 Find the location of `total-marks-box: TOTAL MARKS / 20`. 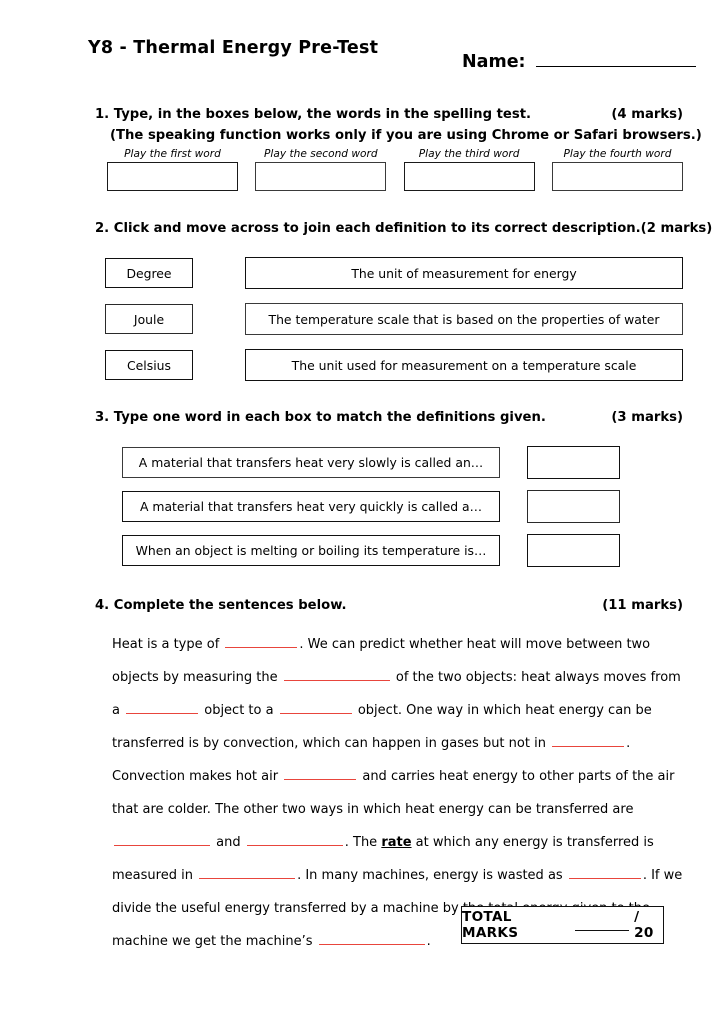

total-marks-box: TOTAL MARKS / 20 is located at coordinates (562, 925).